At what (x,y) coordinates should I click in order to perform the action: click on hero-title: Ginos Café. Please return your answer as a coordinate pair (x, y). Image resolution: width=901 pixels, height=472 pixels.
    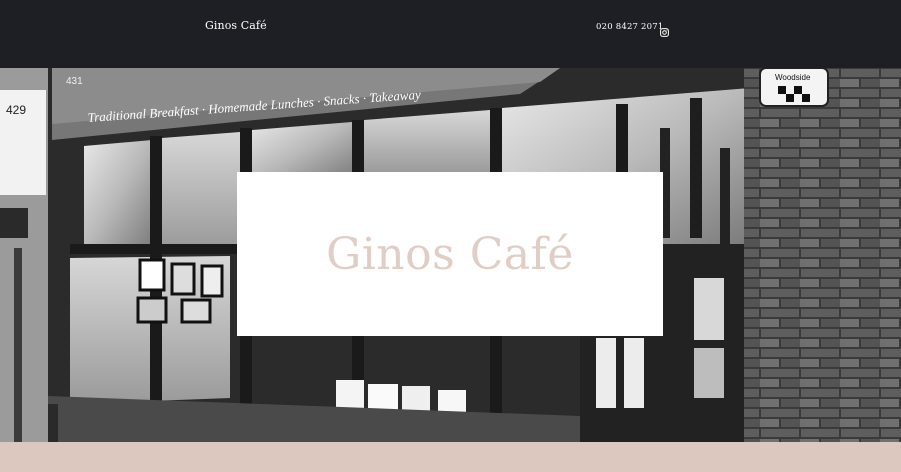
    Looking at the image, I should click on (450, 254).